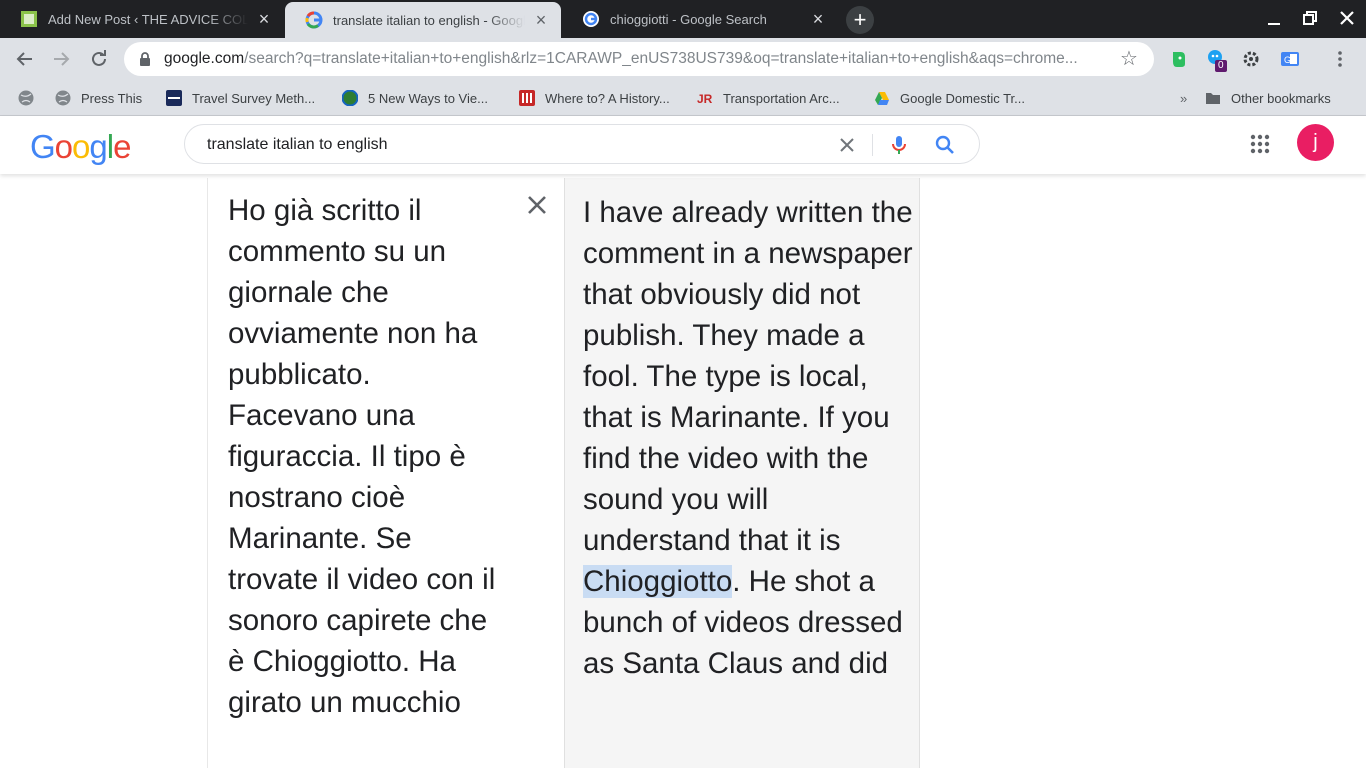 The width and height of the screenshot is (1366, 768). What do you see at coordinates (99, 59) in the screenshot?
I see `reload-icon` at bounding box center [99, 59].